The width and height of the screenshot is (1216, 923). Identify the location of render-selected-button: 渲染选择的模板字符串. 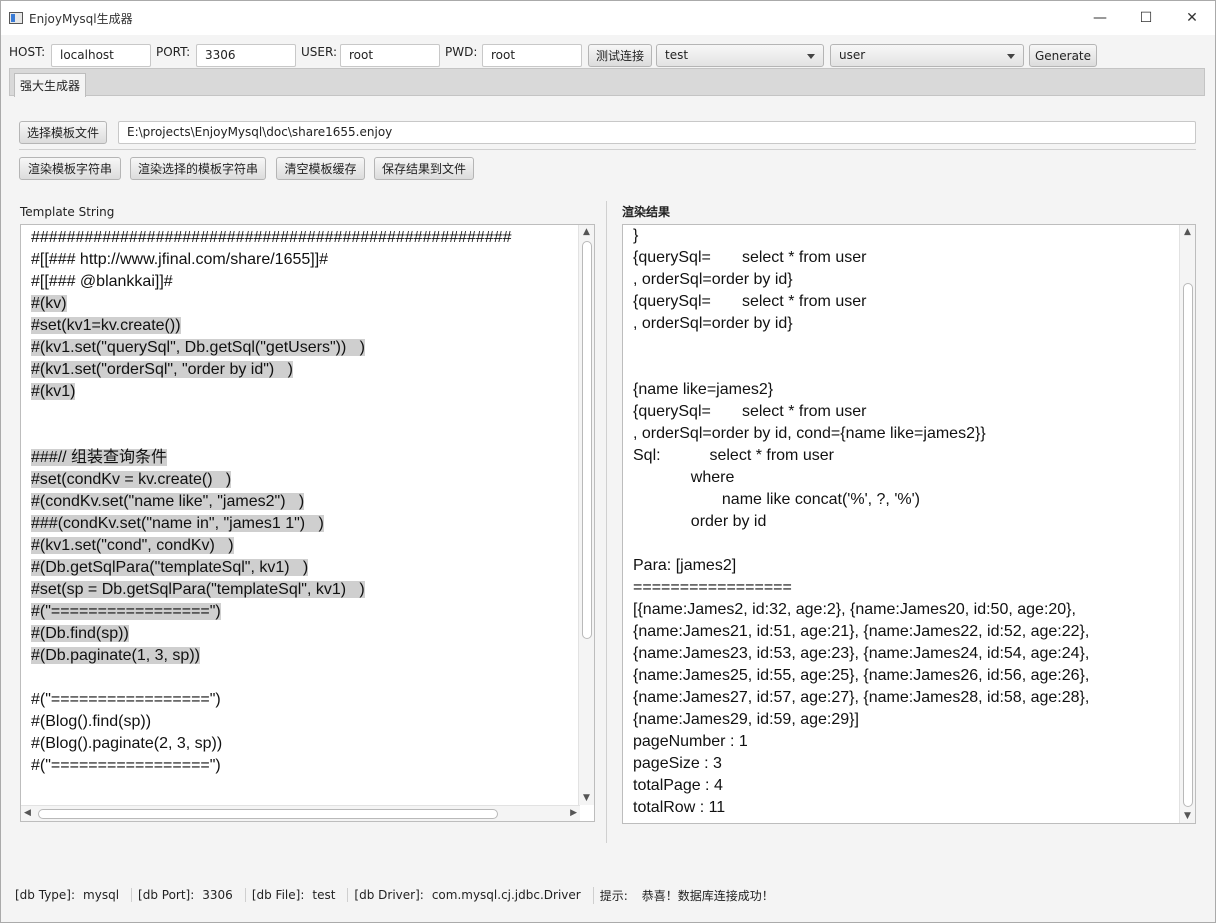
(198, 168).